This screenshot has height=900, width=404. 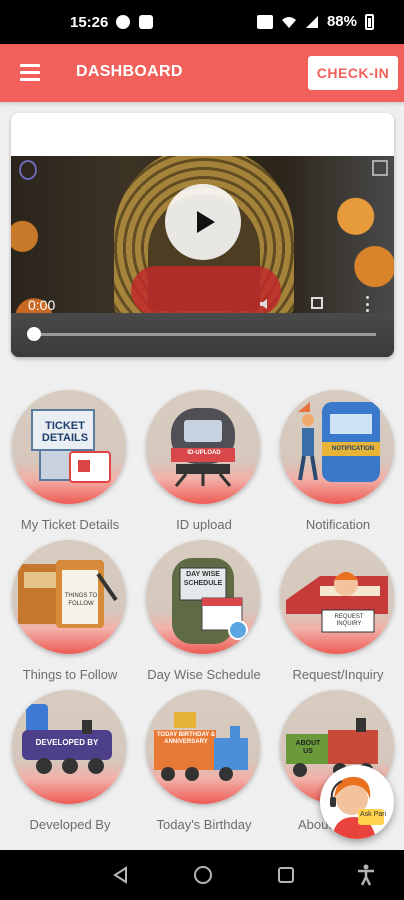 What do you see at coordinates (380, 168) in the screenshot?
I see `watermark-icon` at bounding box center [380, 168].